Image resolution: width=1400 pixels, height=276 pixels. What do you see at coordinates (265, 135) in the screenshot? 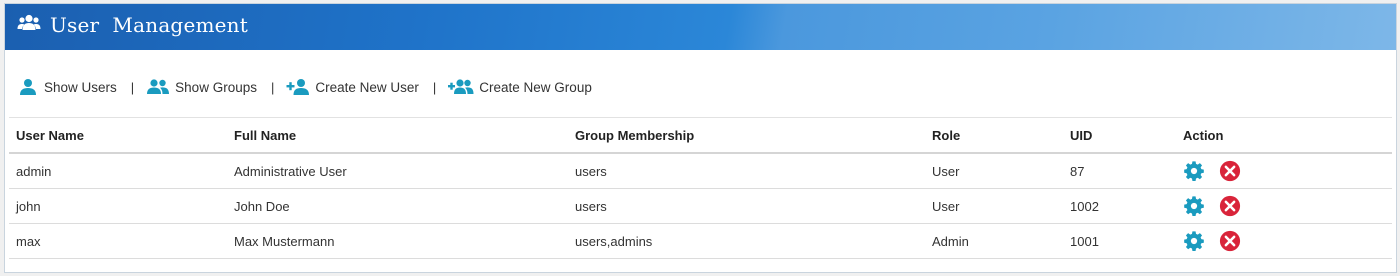
I see `column-header-full-name: Full Name` at bounding box center [265, 135].